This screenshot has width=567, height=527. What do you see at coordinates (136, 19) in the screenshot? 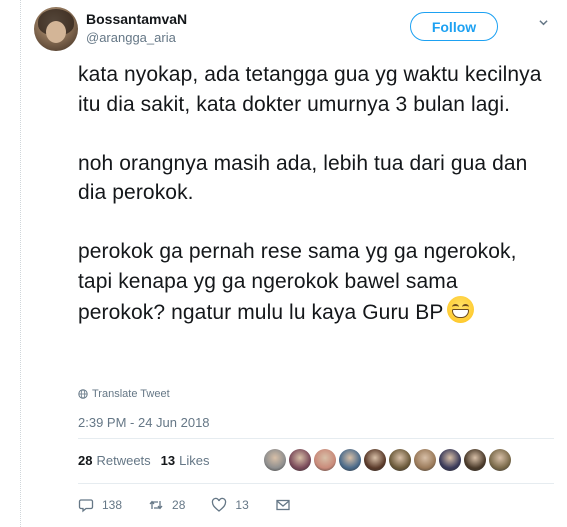
I see `display-name: BossantamvaN` at bounding box center [136, 19].